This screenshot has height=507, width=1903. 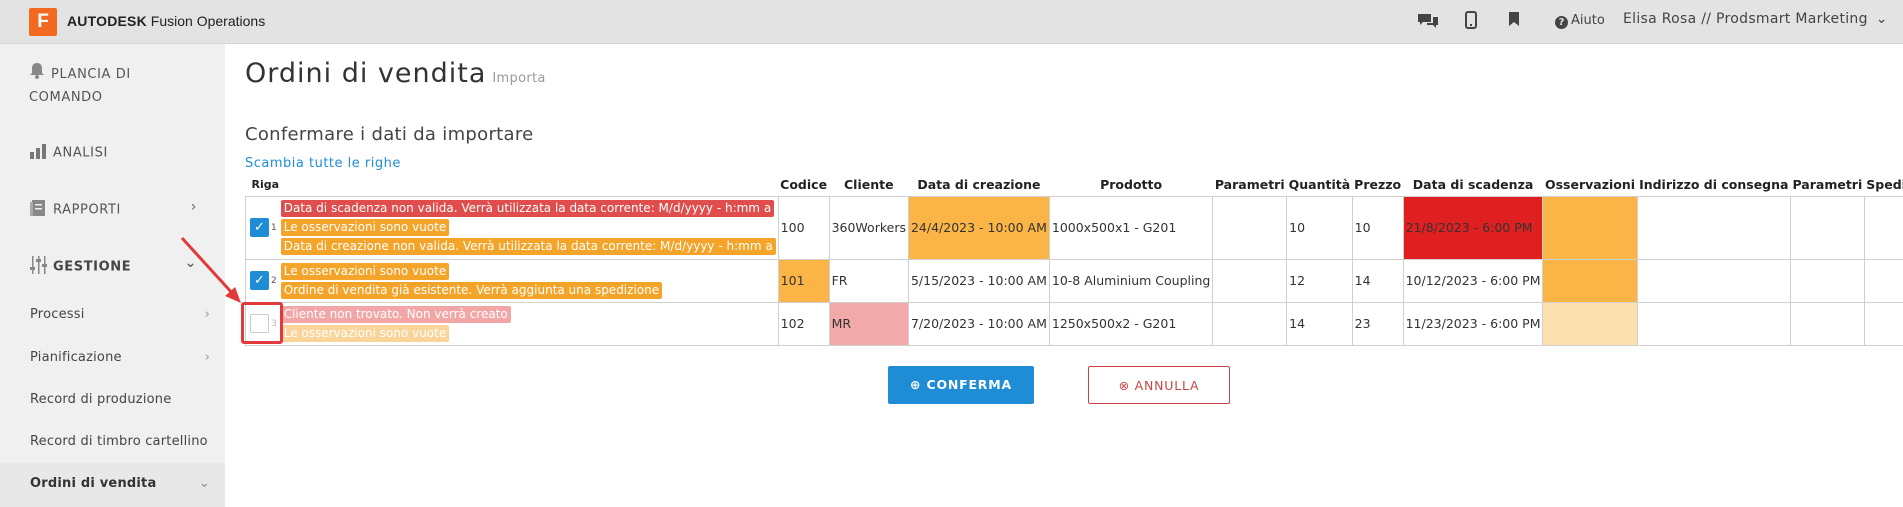 What do you see at coordinates (120, 314) in the screenshot?
I see `sidebar-subitem-processes: Processi ›` at bounding box center [120, 314].